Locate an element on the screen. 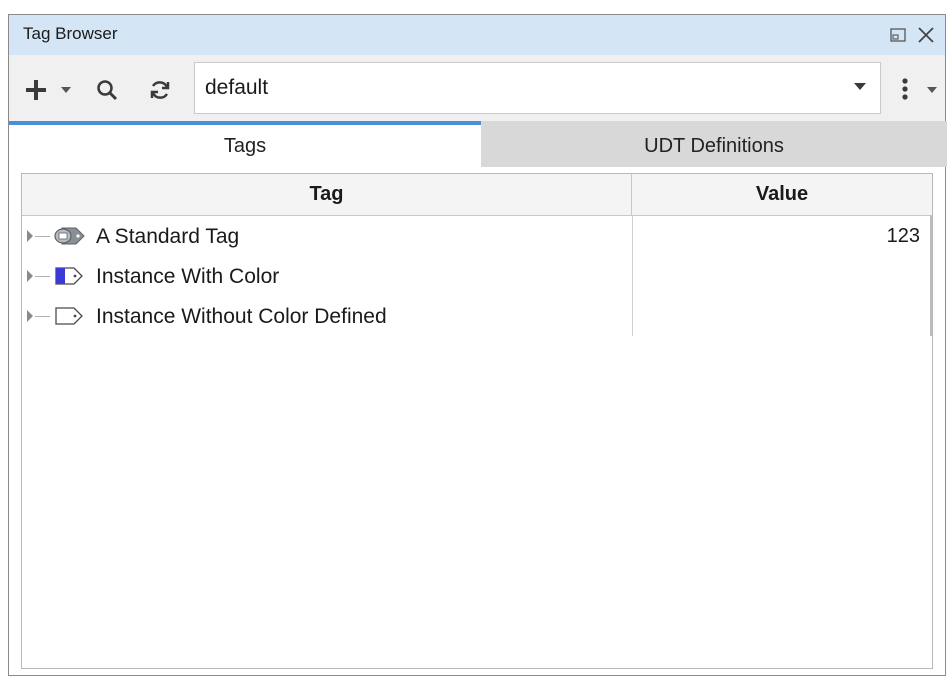 Image resolution: width=947 pixels, height=677 pixels. tag-provider-dropdown: default is located at coordinates (537, 88).